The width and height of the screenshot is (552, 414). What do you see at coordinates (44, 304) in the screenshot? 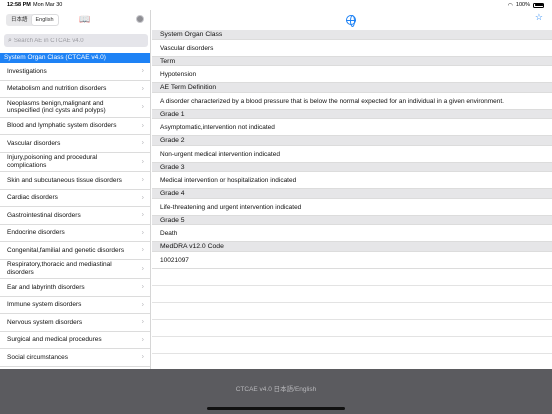
I see `list-item-label: Immune system disorders` at bounding box center [44, 304].